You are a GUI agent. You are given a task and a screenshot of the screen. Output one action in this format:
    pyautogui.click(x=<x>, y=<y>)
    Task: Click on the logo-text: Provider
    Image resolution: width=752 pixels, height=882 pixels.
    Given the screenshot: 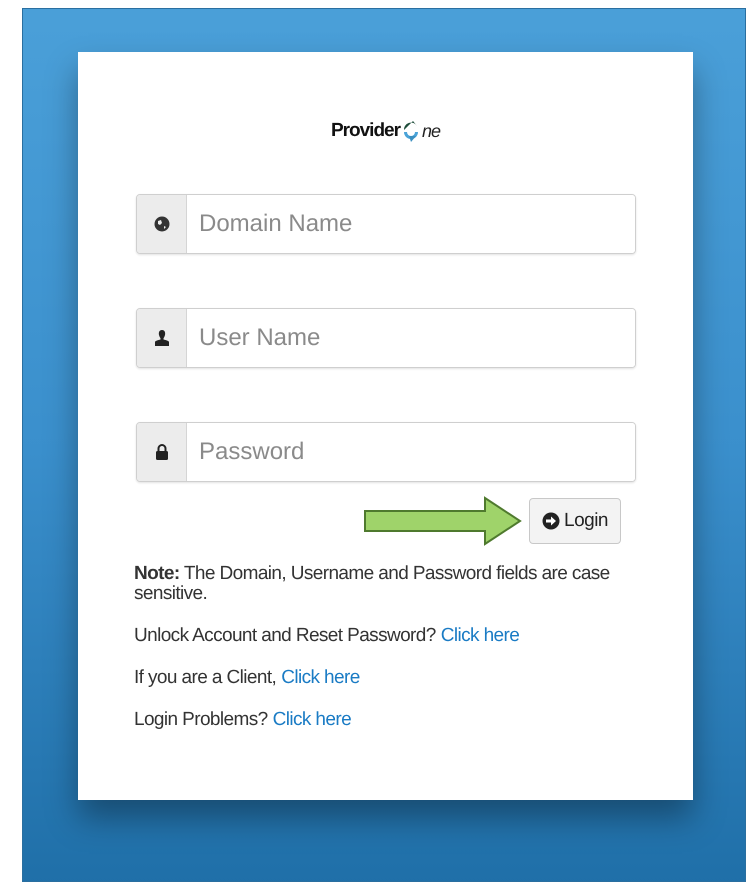 What is the action you would take?
    pyautogui.click(x=365, y=130)
    